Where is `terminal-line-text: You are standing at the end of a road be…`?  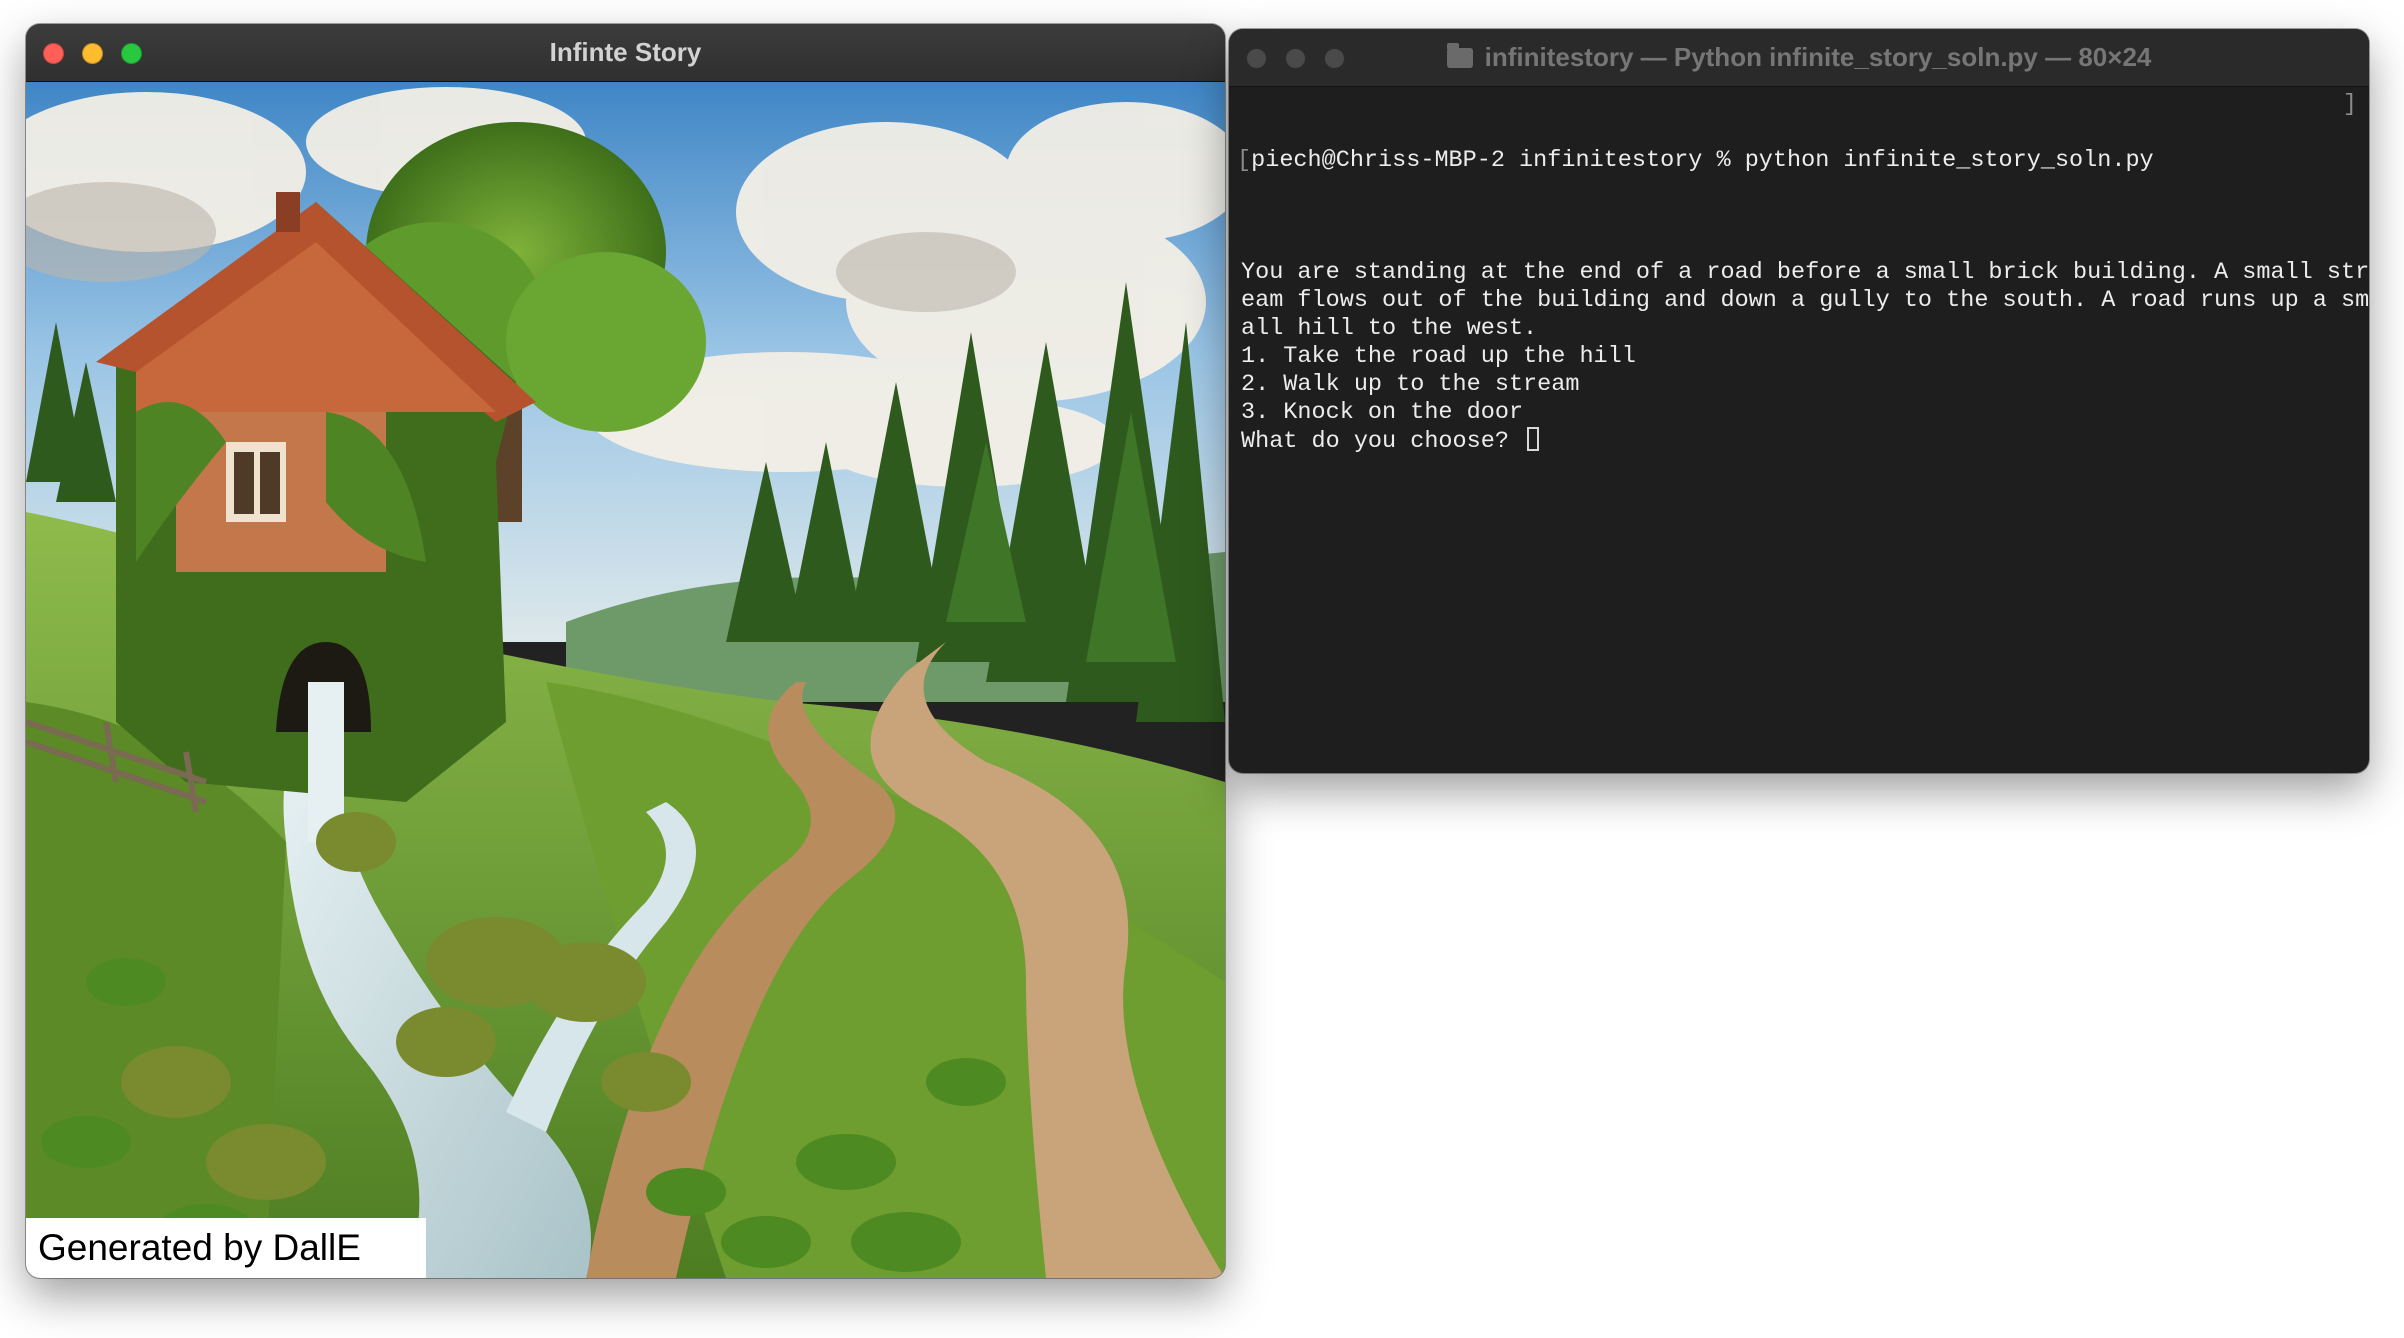
terminal-line-text: You are standing at the end of a road be… is located at coordinates (1805, 272).